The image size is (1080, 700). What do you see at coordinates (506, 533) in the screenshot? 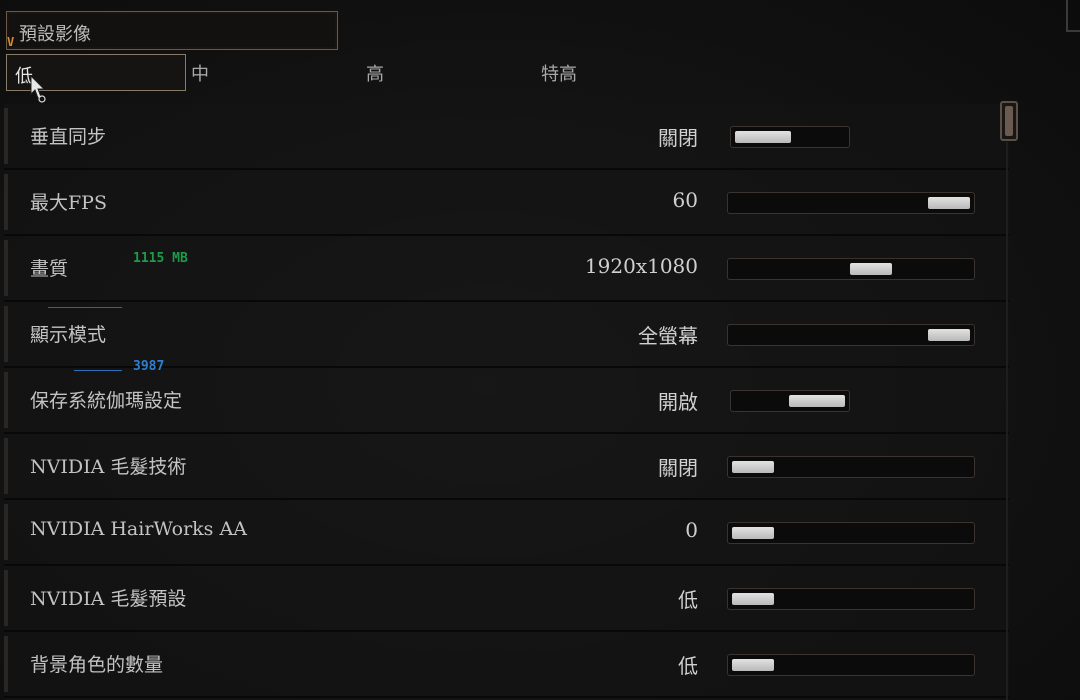
I see `setting-row-hairworks-aa: NVIDIA HairWorks AA 0` at bounding box center [506, 533].